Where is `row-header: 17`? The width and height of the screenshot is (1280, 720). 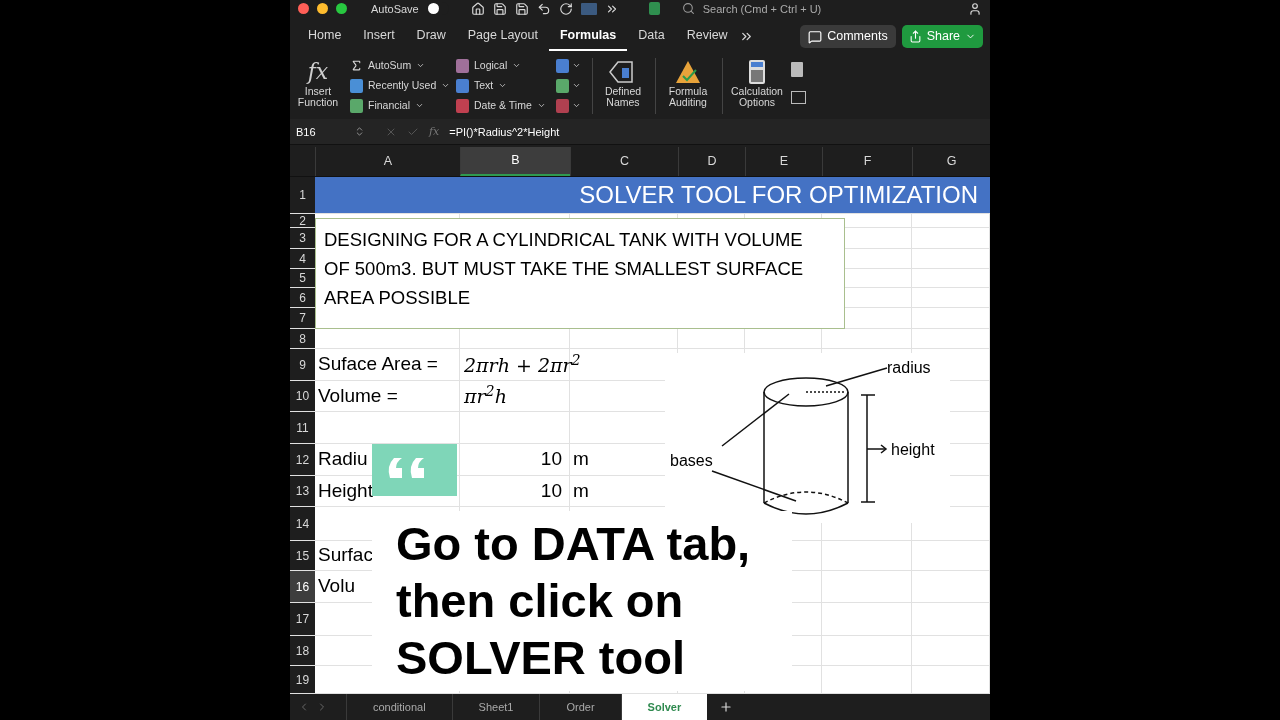 row-header: 17 is located at coordinates (302, 619).